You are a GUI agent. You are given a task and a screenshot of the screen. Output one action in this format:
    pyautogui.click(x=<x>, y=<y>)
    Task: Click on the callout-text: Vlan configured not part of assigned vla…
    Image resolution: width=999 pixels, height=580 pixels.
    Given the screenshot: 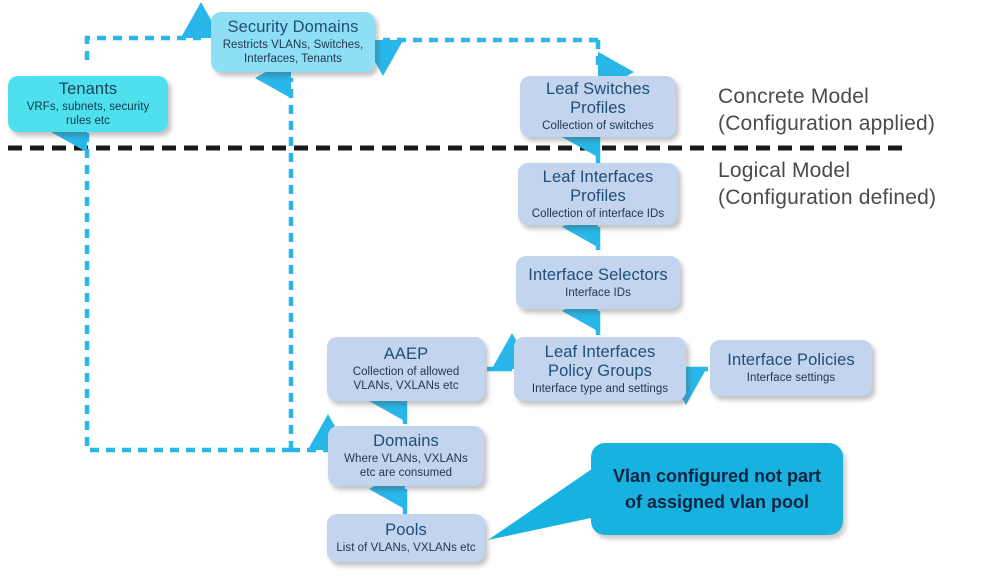 What is the action you would take?
    pyautogui.click(x=717, y=489)
    